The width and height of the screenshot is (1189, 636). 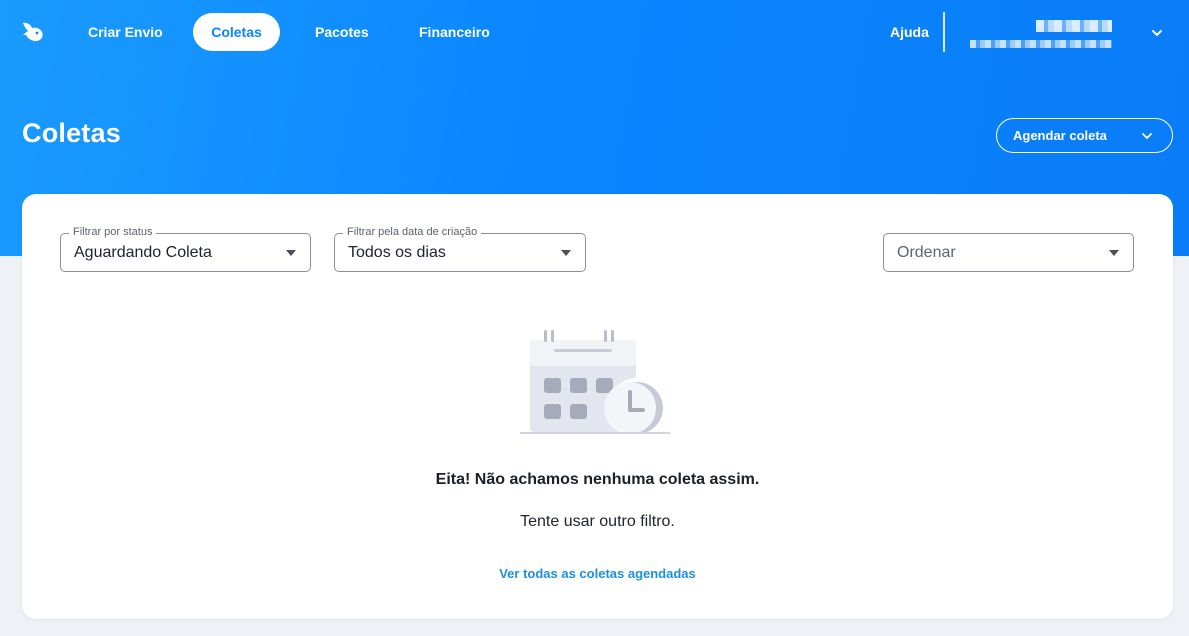 I want to click on page-title: Coletas, so click(x=71, y=133).